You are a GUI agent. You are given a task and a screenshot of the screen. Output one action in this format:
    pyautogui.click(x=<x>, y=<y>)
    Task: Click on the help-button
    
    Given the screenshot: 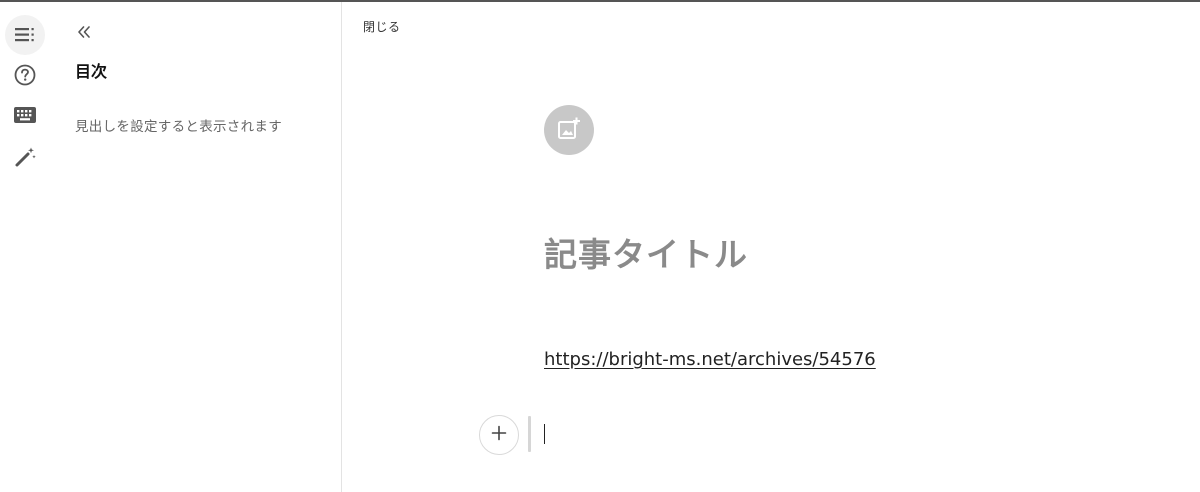 What is the action you would take?
    pyautogui.click(x=25, y=75)
    